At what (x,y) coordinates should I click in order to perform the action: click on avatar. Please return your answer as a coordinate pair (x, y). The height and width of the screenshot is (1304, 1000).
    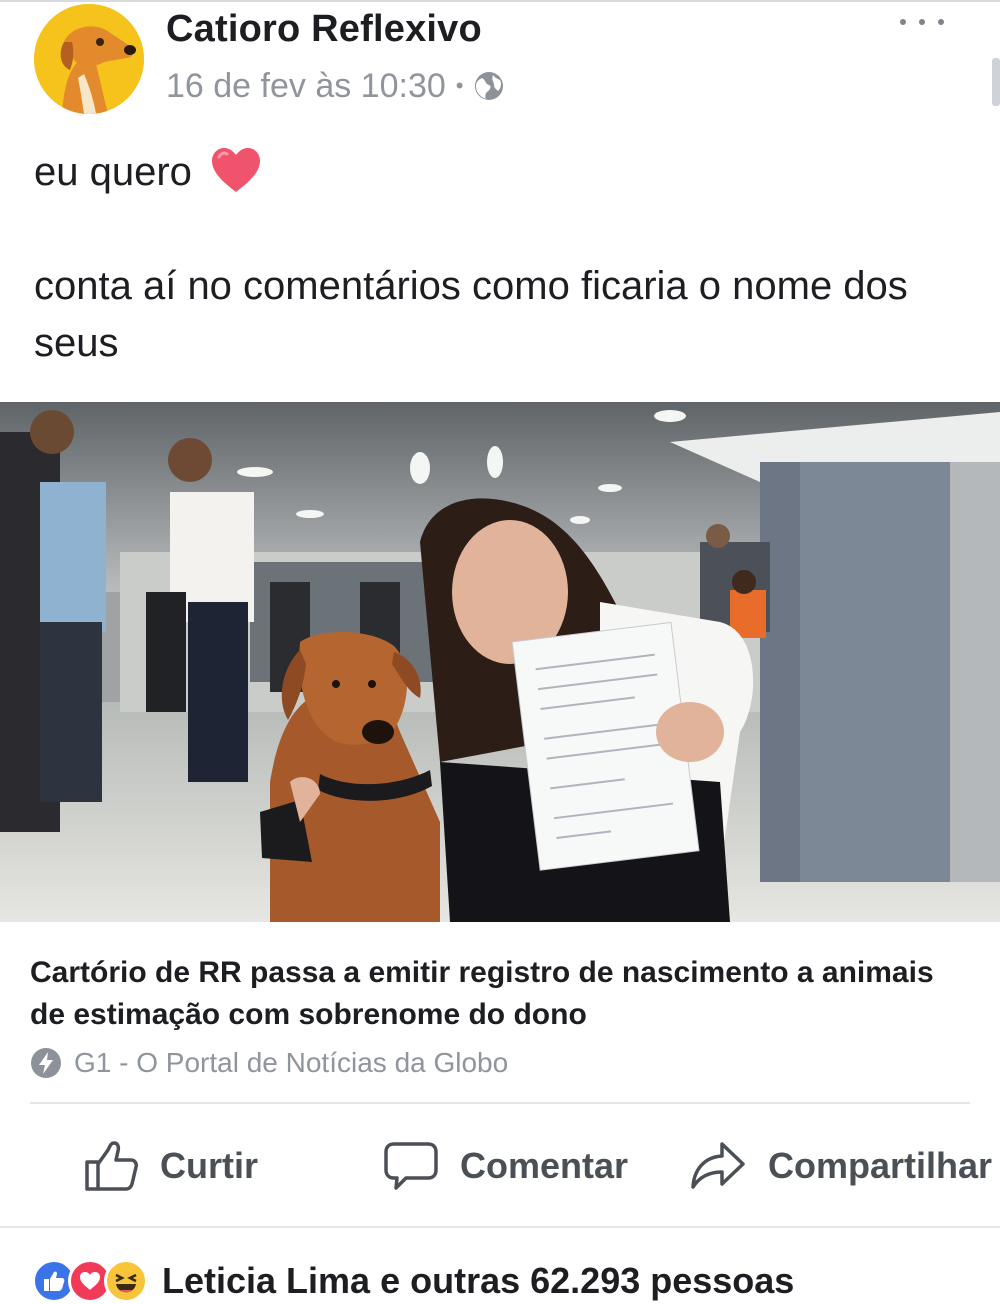
    Looking at the image, I should click on (89, 59).